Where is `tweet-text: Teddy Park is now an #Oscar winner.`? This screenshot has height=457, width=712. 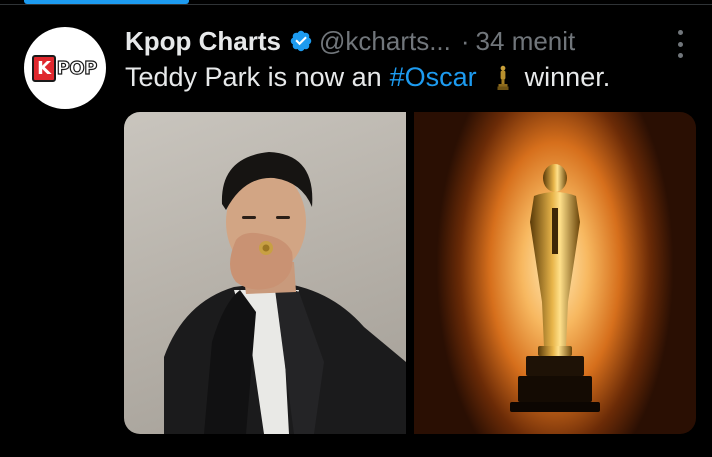 tweet-text: Teddy Park is now an #Oscar winner. is located at coordinates (367, 77).